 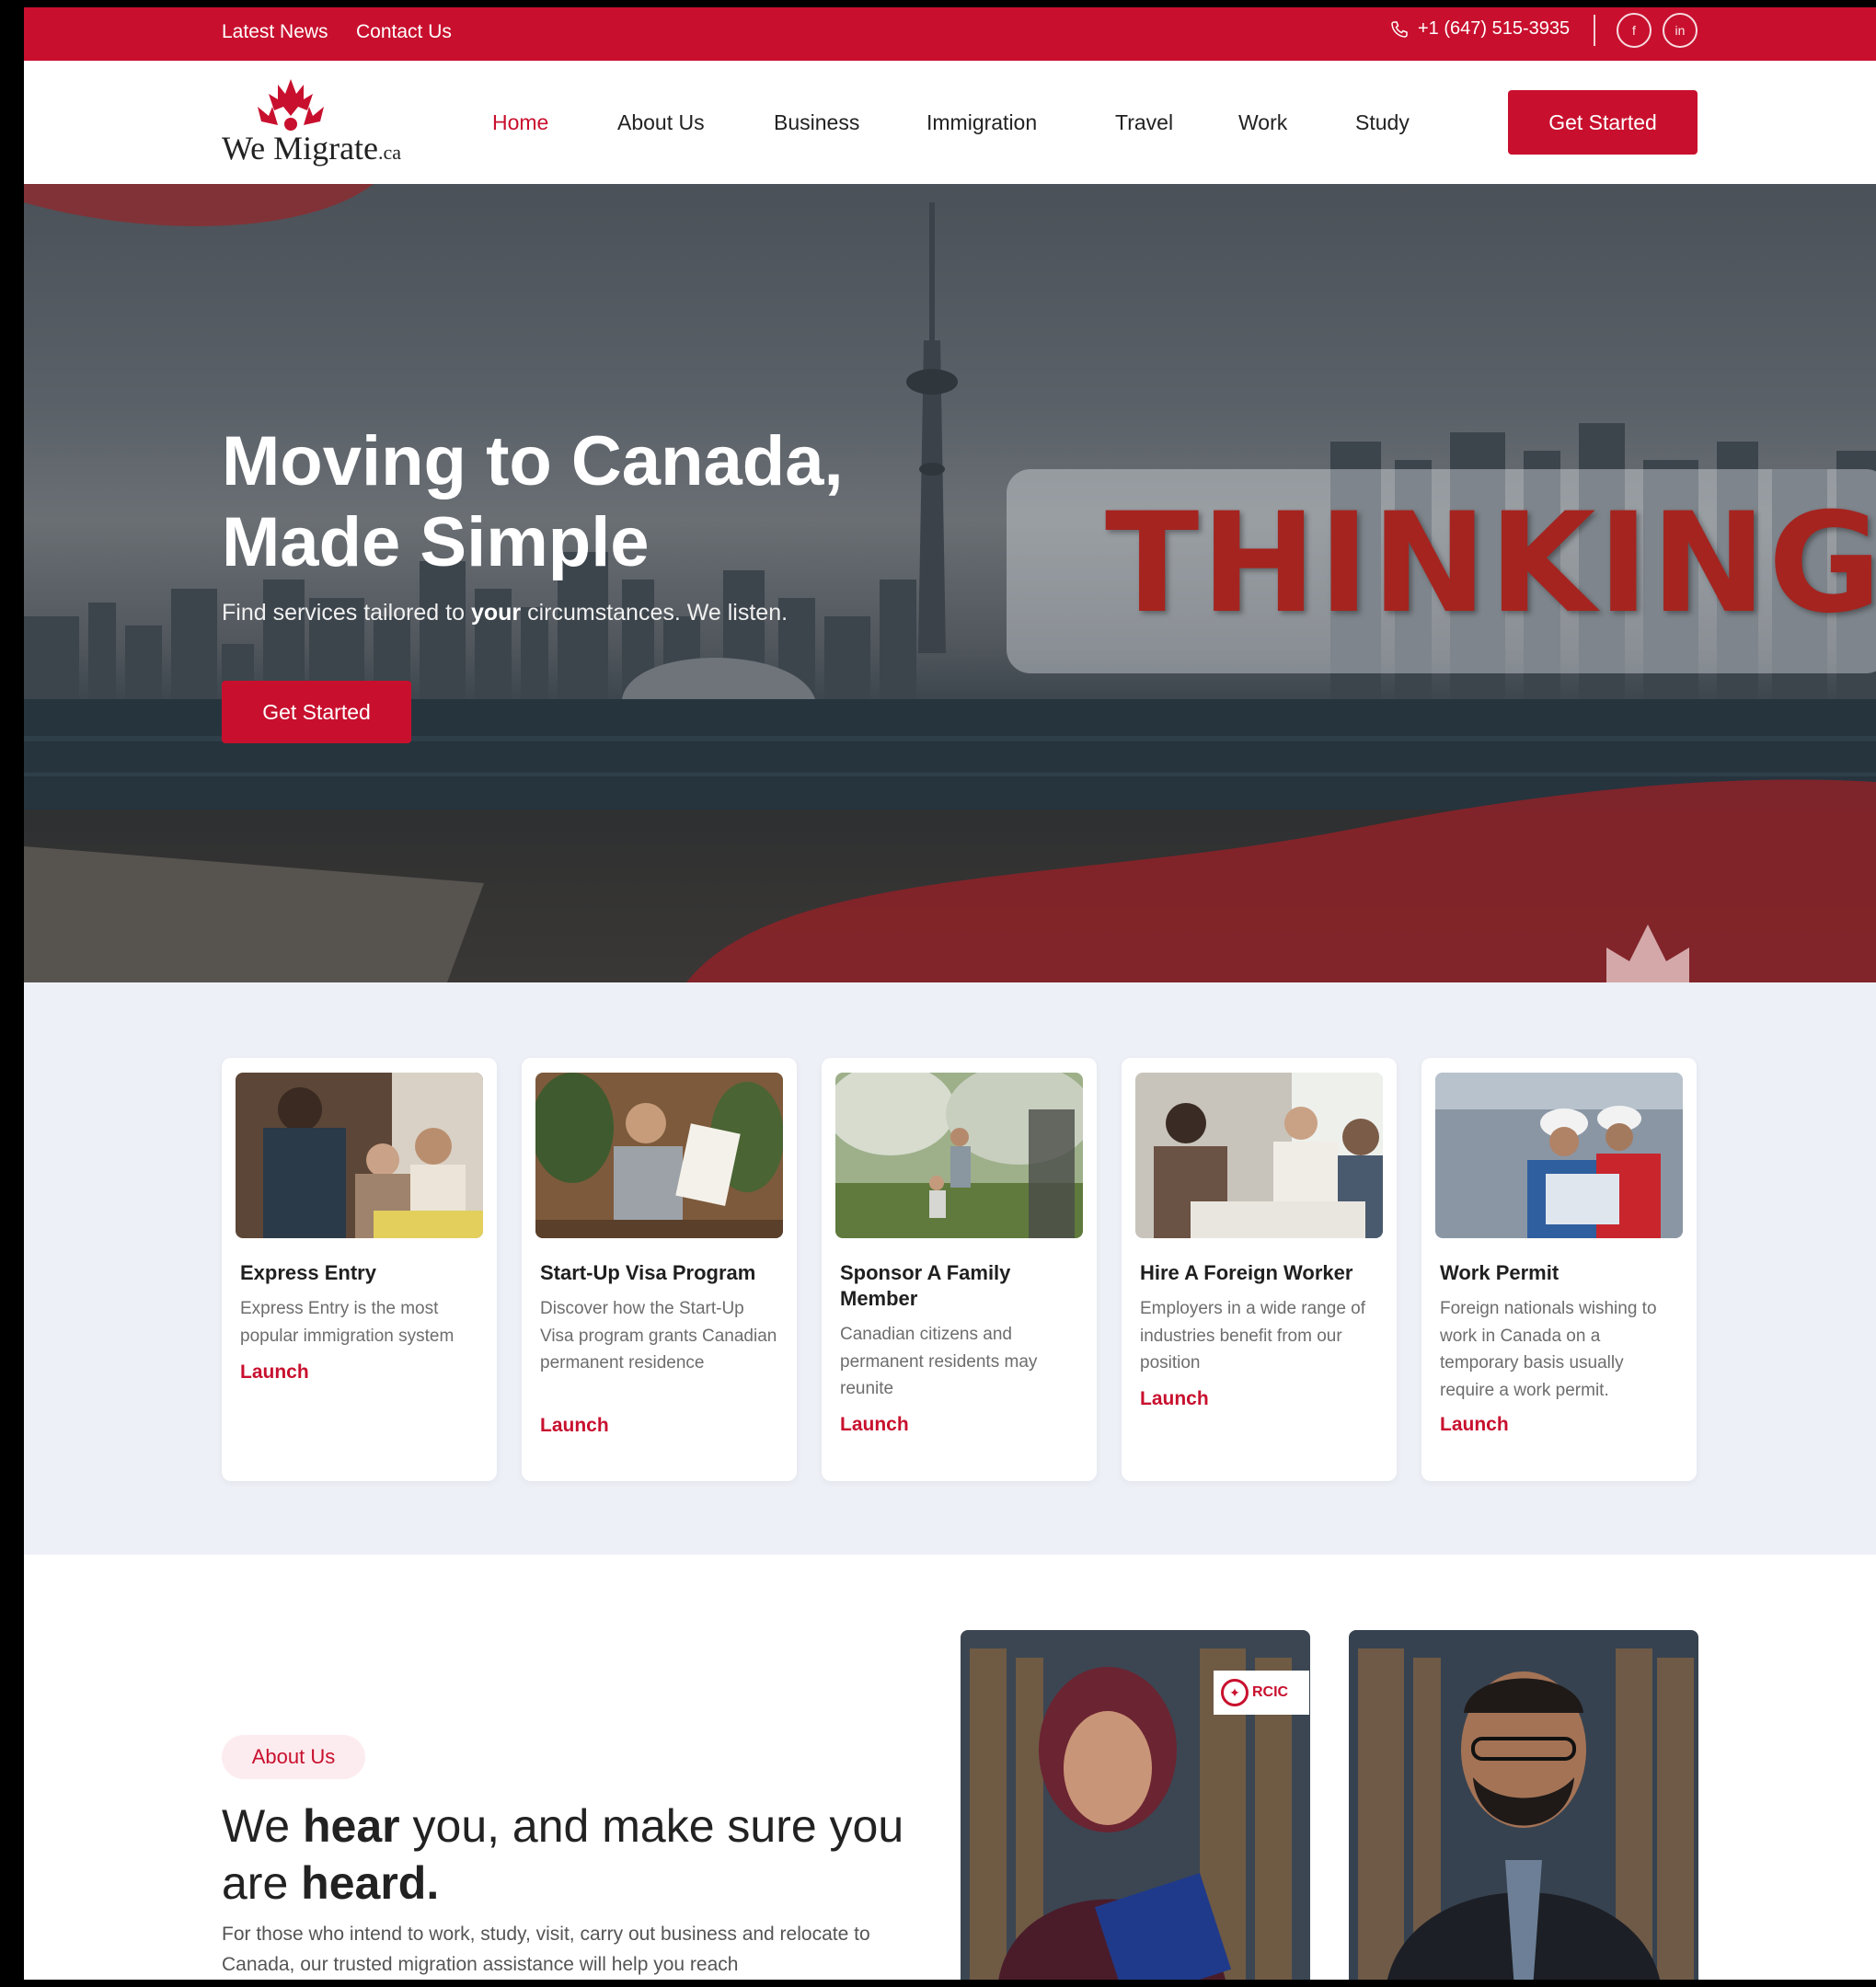 What do you see at coordinates (648, 1272) in the screenshot?
I see `service-title: Start-Up Visa Program` at bounding box center [648, 1272].